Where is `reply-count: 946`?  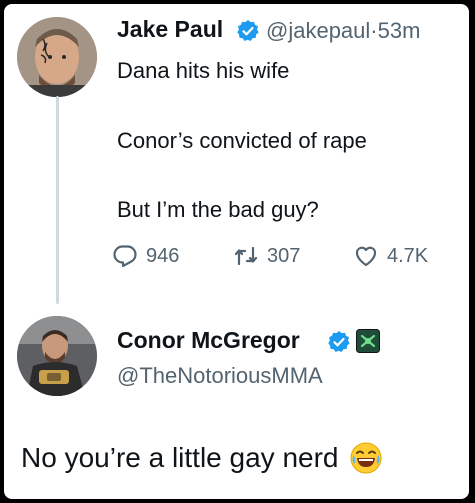
reply-count: 946 is located at coordinates (163, 255).